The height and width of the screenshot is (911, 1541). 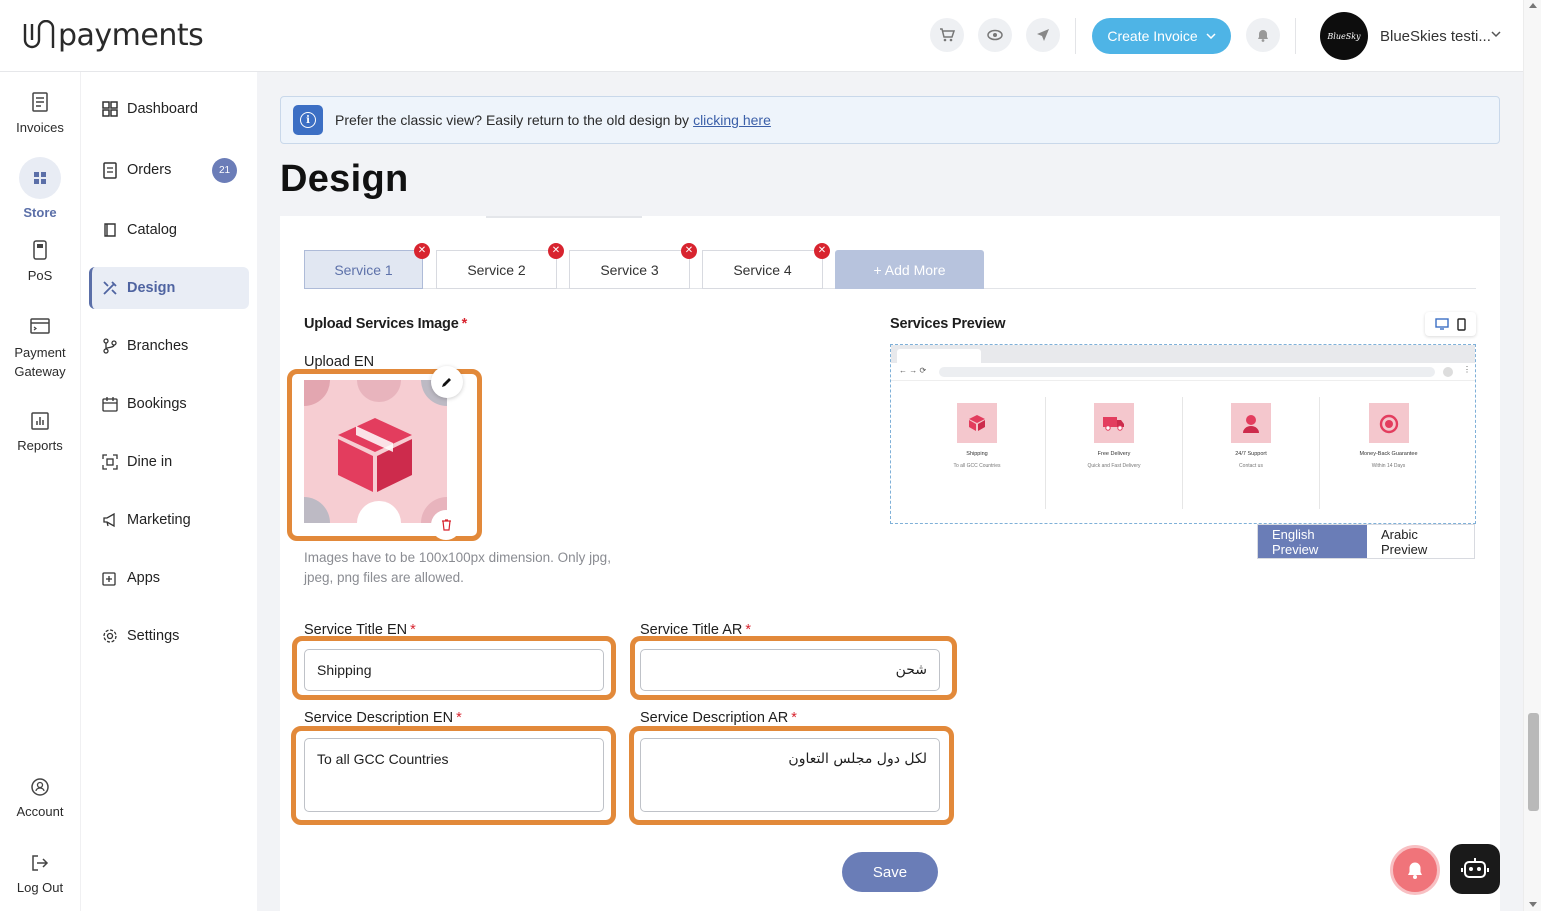 What do you see at coordinates (977, 423) in the screenshot?
I see `preview-box-icon` at bounding box center [977, 423].